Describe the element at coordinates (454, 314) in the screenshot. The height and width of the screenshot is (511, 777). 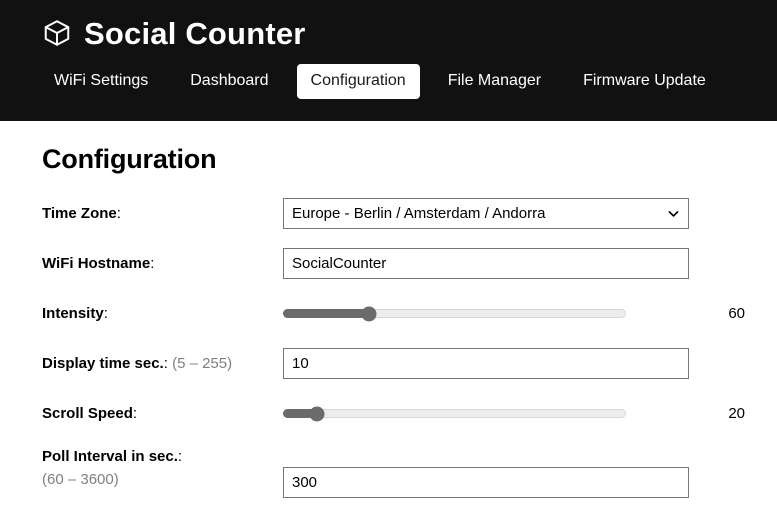
I see `intensity-slider` at that location.